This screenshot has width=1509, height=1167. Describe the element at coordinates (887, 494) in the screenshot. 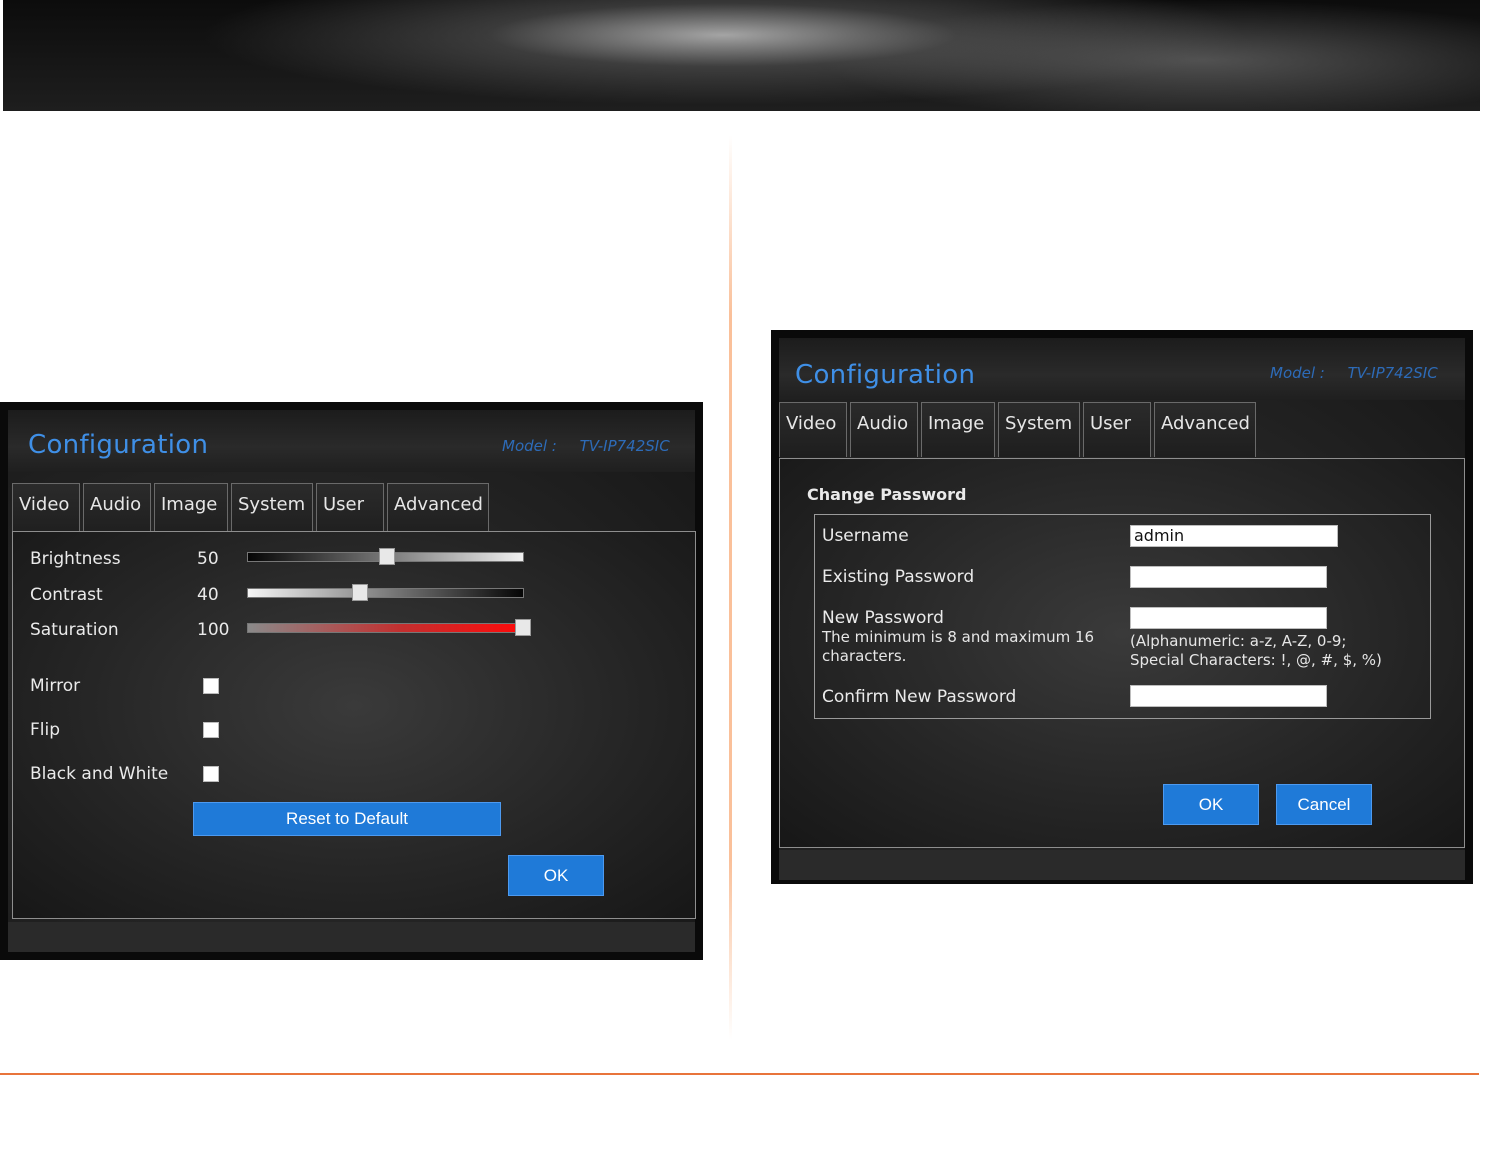

I see `change-password-heading: Change Password` at that location.